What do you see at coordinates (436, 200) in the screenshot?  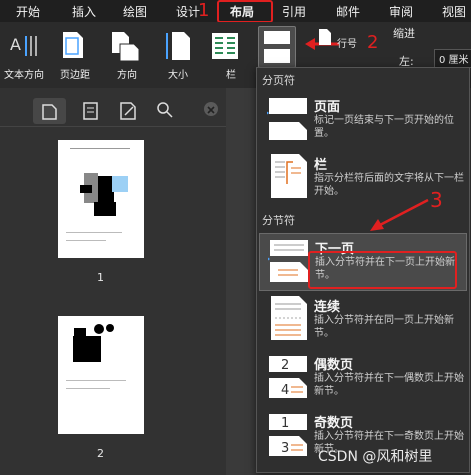 I see `annotation-3: 3` at bounding box center [436, 200].